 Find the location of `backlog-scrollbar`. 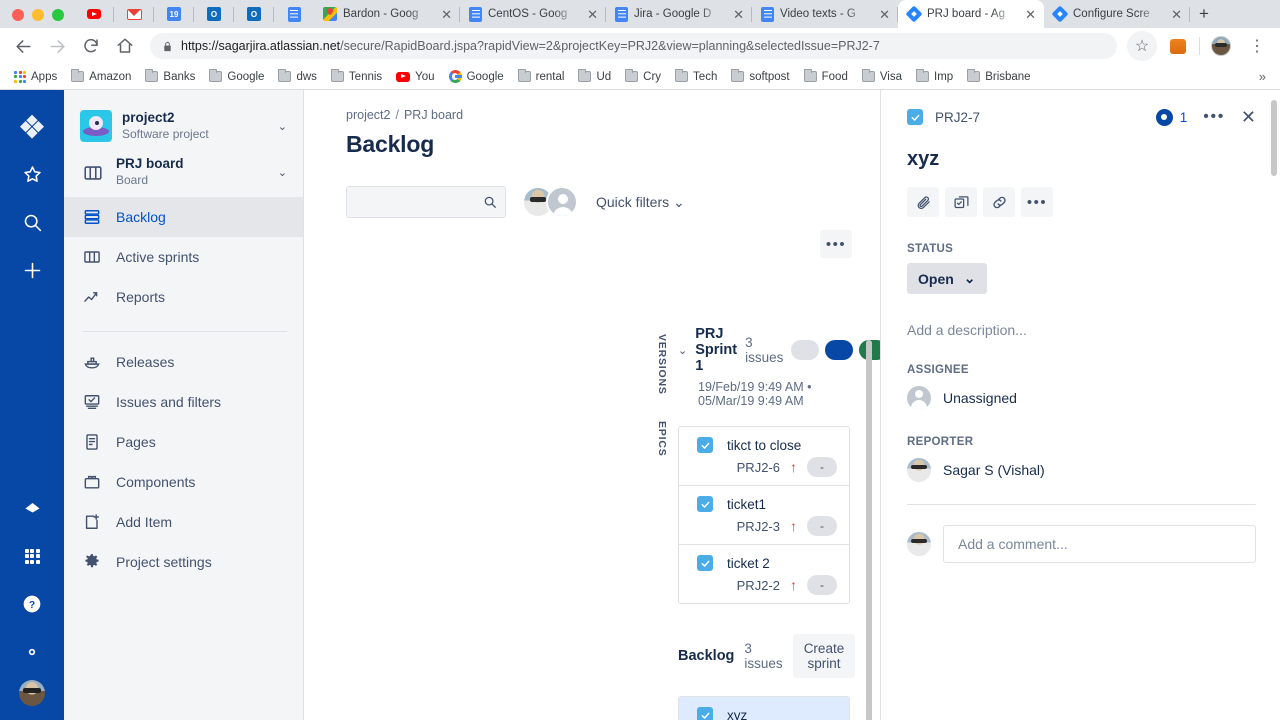

backlog-scrollbar is located at coordinates (869, 530).